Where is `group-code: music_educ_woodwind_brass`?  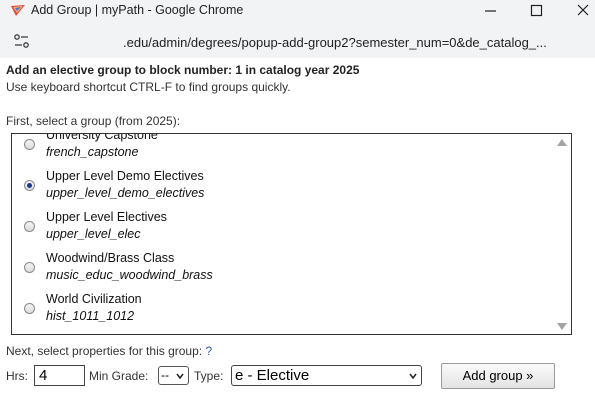 group-code: music_educ_woodwind_brass is located at coordinates (129, 275).